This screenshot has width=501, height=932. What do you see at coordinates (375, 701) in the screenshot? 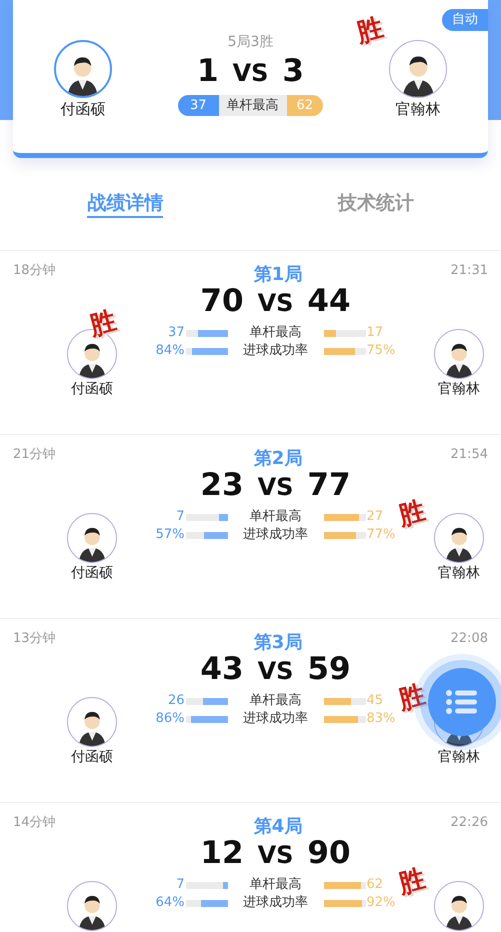
I see `stat-value: 45` at bounding box center [375, 701].